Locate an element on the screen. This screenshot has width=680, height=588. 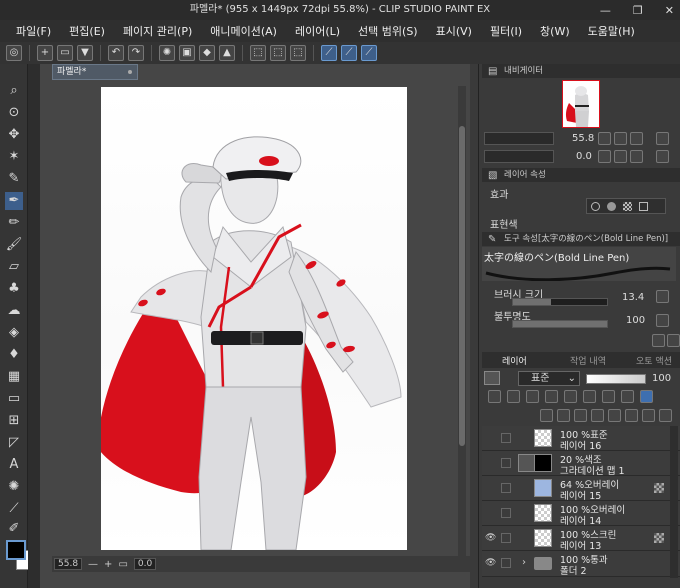
delete-layer-icon is located at coordinates (665, 415).